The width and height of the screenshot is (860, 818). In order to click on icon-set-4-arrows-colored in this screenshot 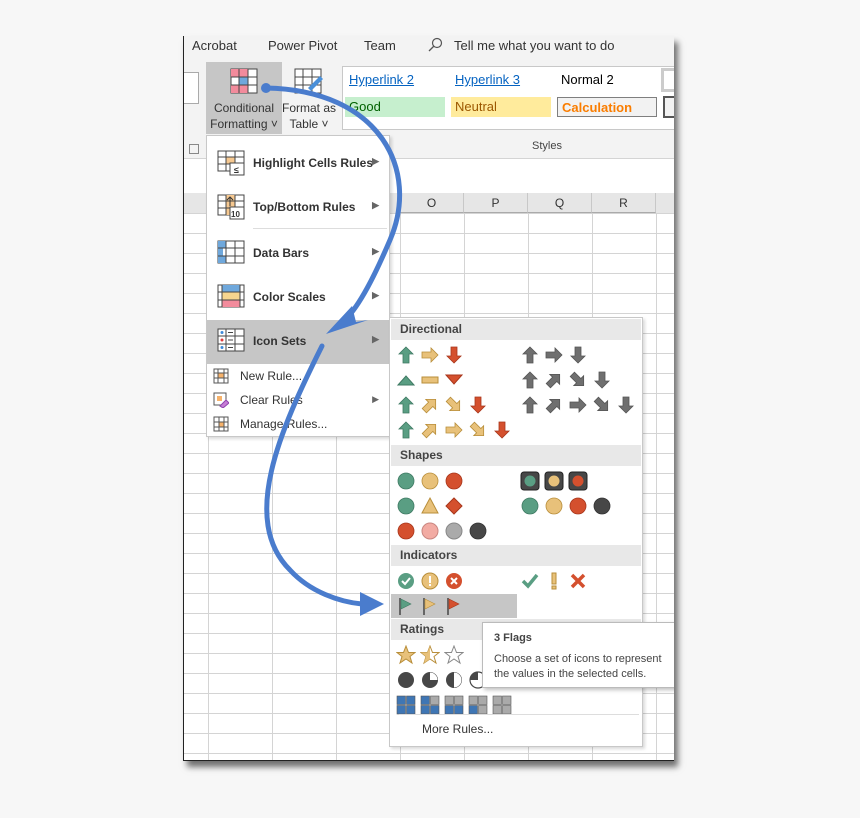, I will do `click(444, 405)`.